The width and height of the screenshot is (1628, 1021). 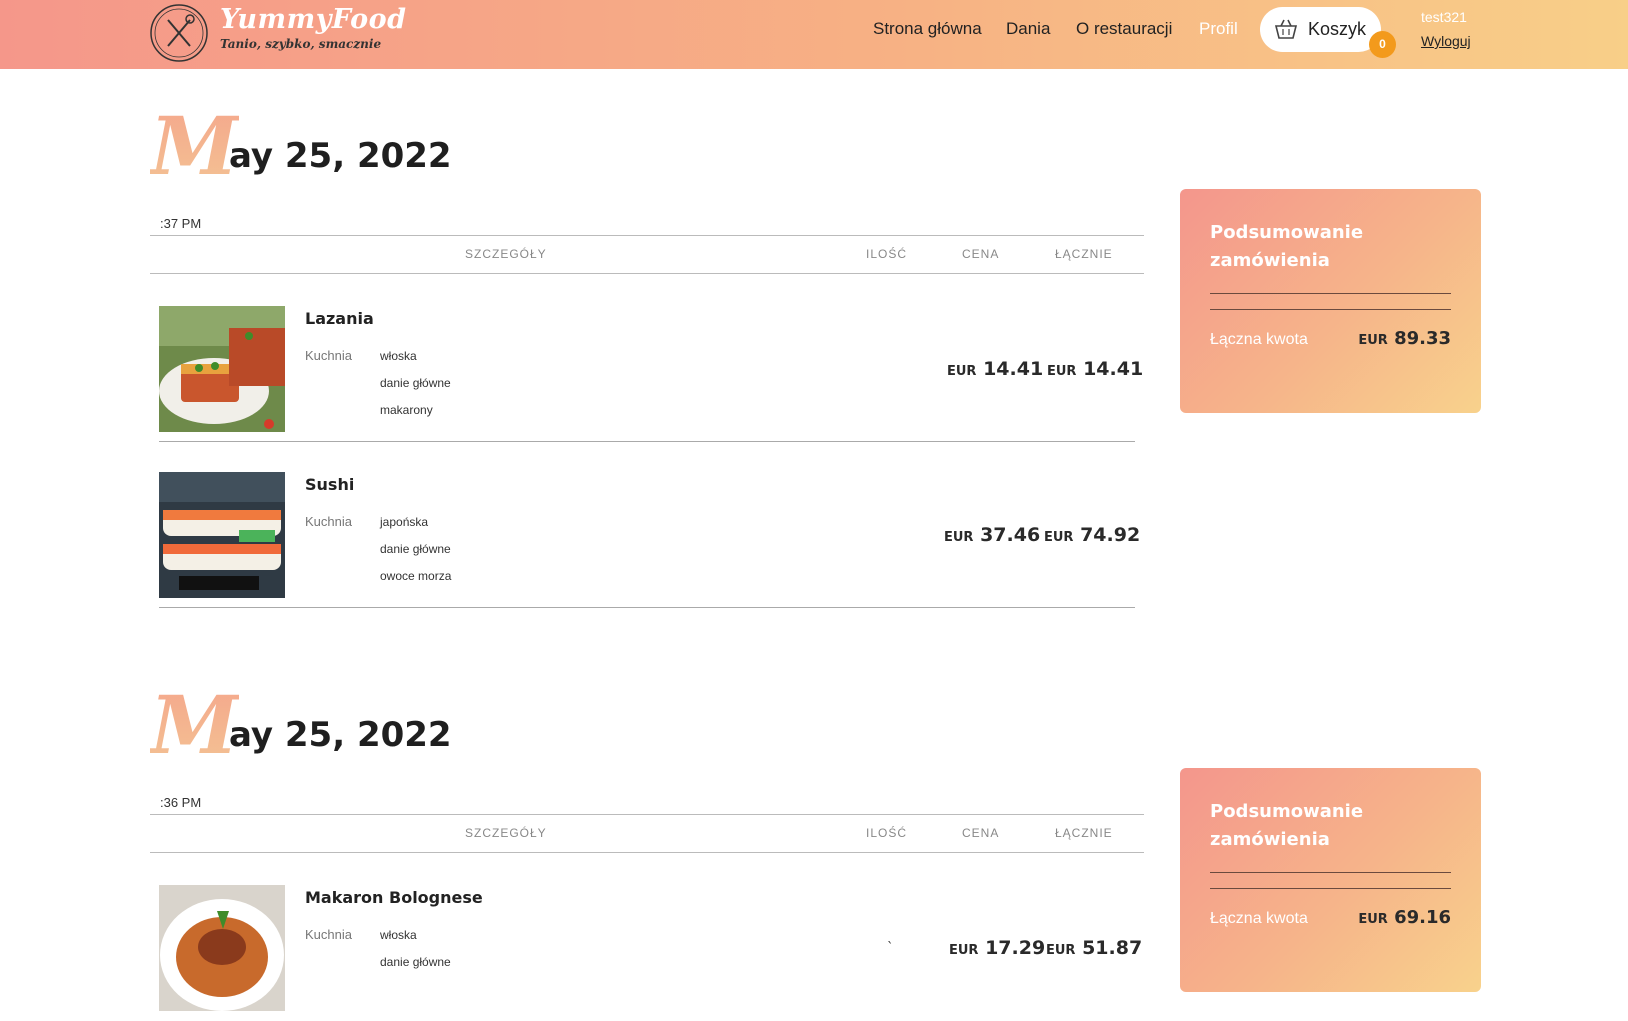 What do you see at coordinates (1404, 338) in the screenshot?
I see `summary-total-amount: EUR 89.33` at bounding box center [1404, 338].